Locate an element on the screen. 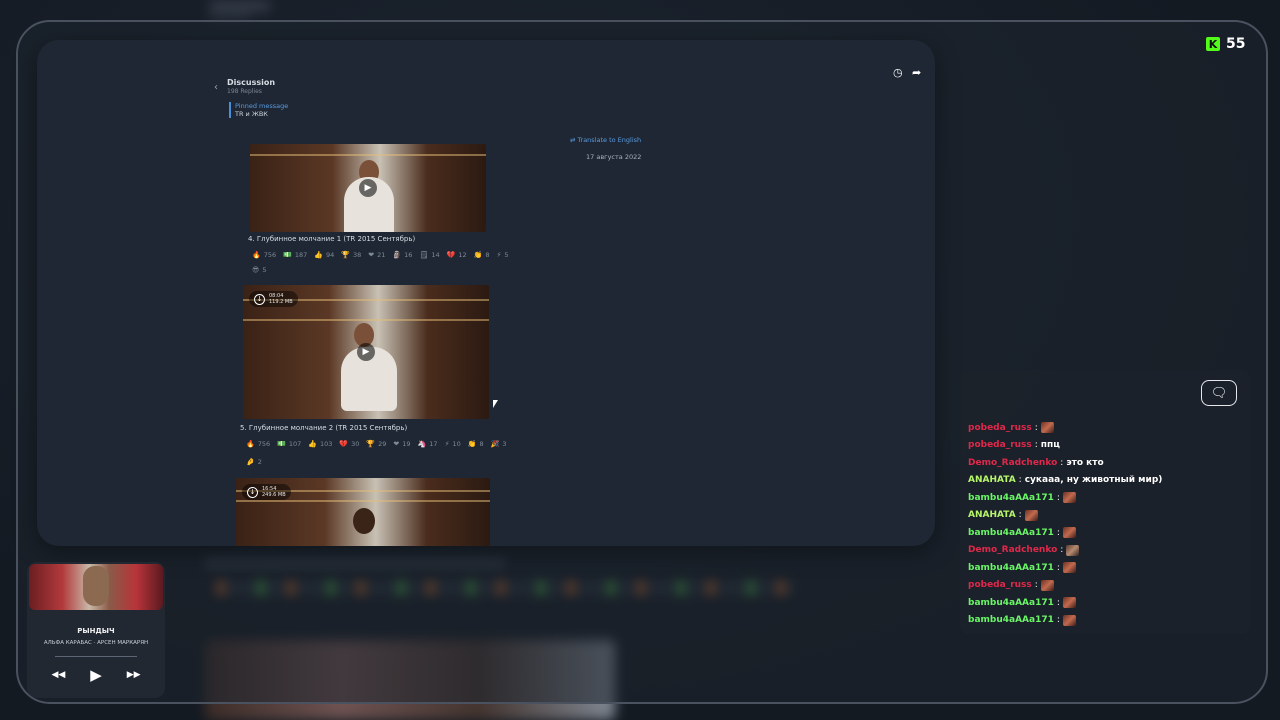 This screenshot has height=720, width=1280. reaction-chip: 🏆 38 is located at coordinates (351, 255).